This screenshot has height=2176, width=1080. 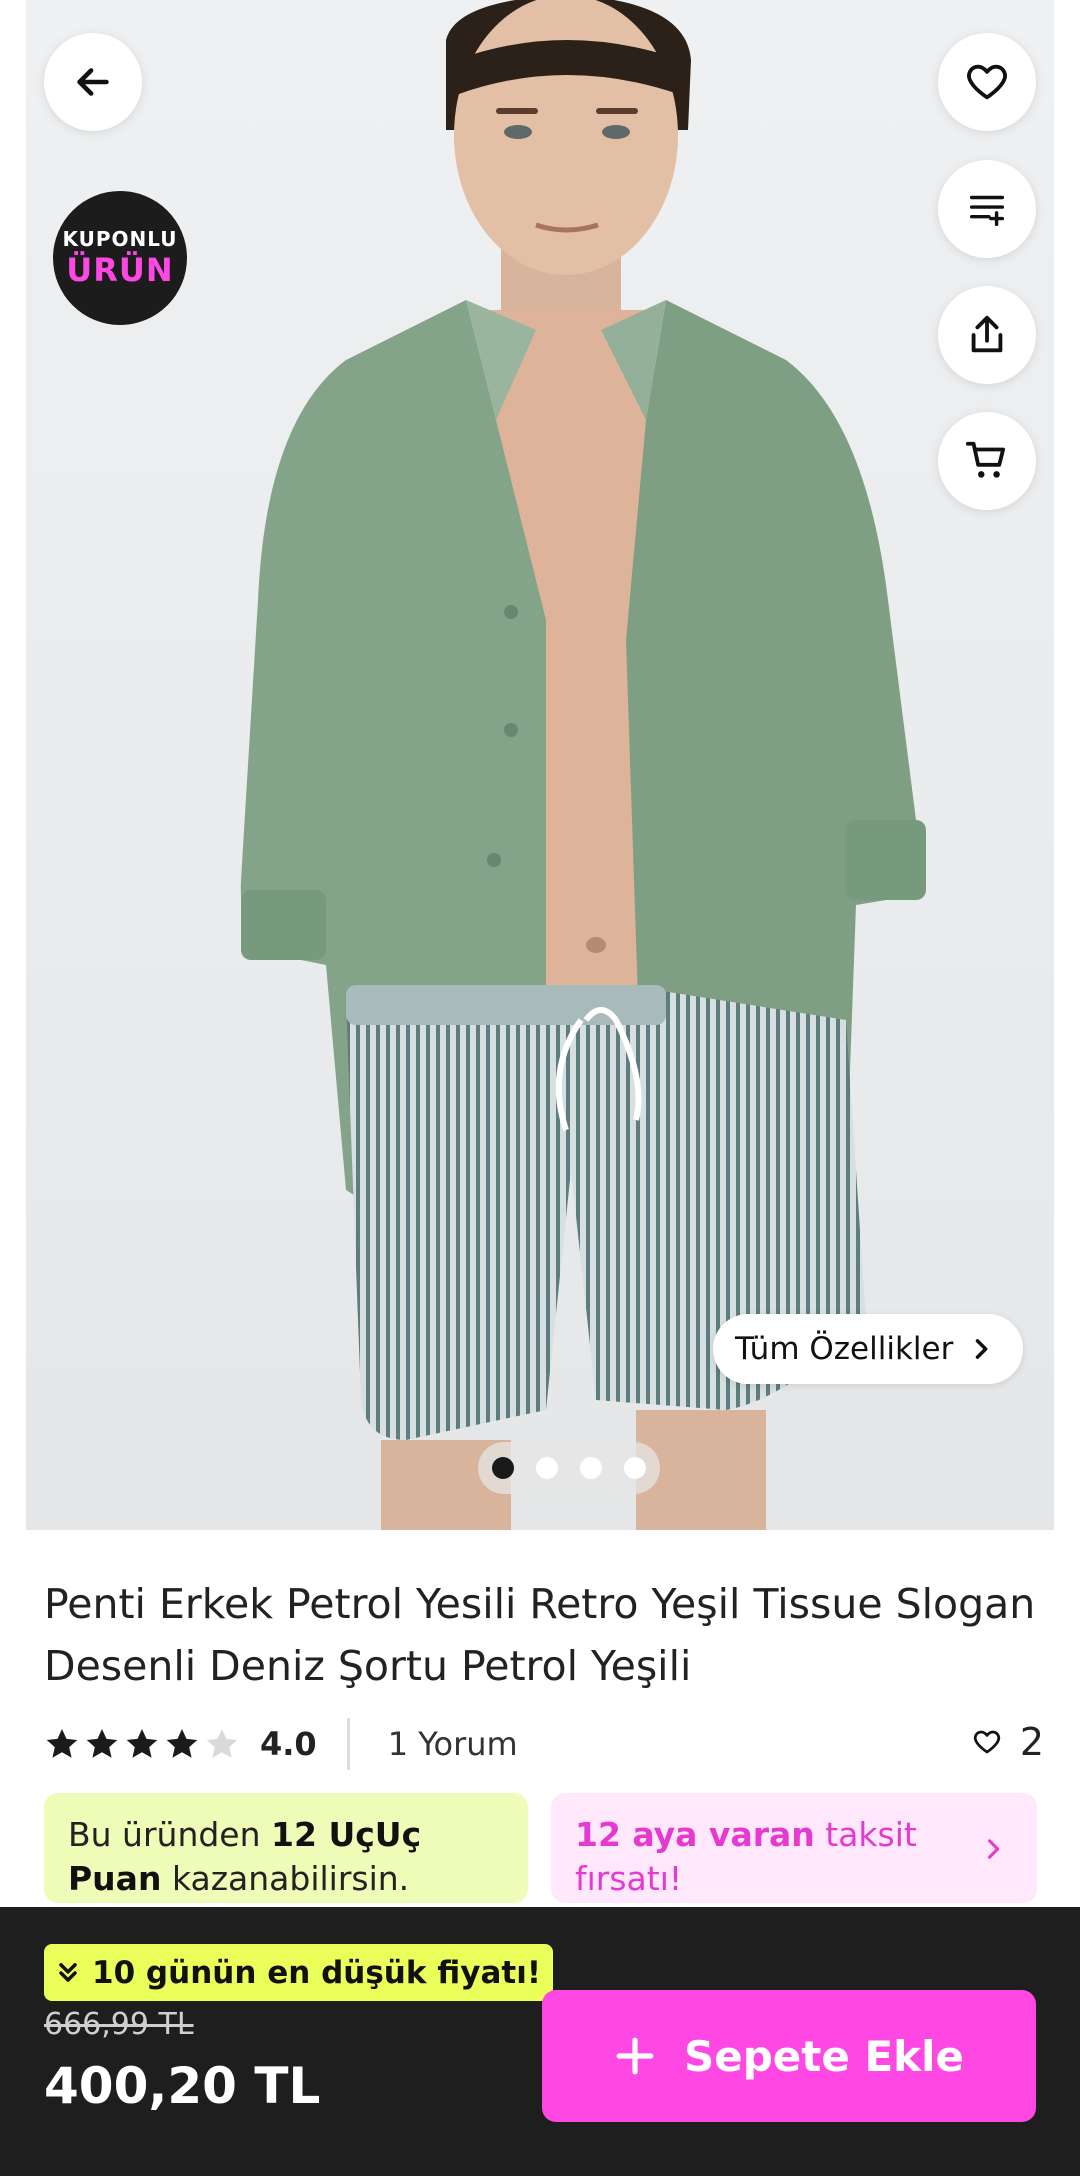 I want to click on all-features-button: Tüm Özellikler, so click(x=868, y=1349).